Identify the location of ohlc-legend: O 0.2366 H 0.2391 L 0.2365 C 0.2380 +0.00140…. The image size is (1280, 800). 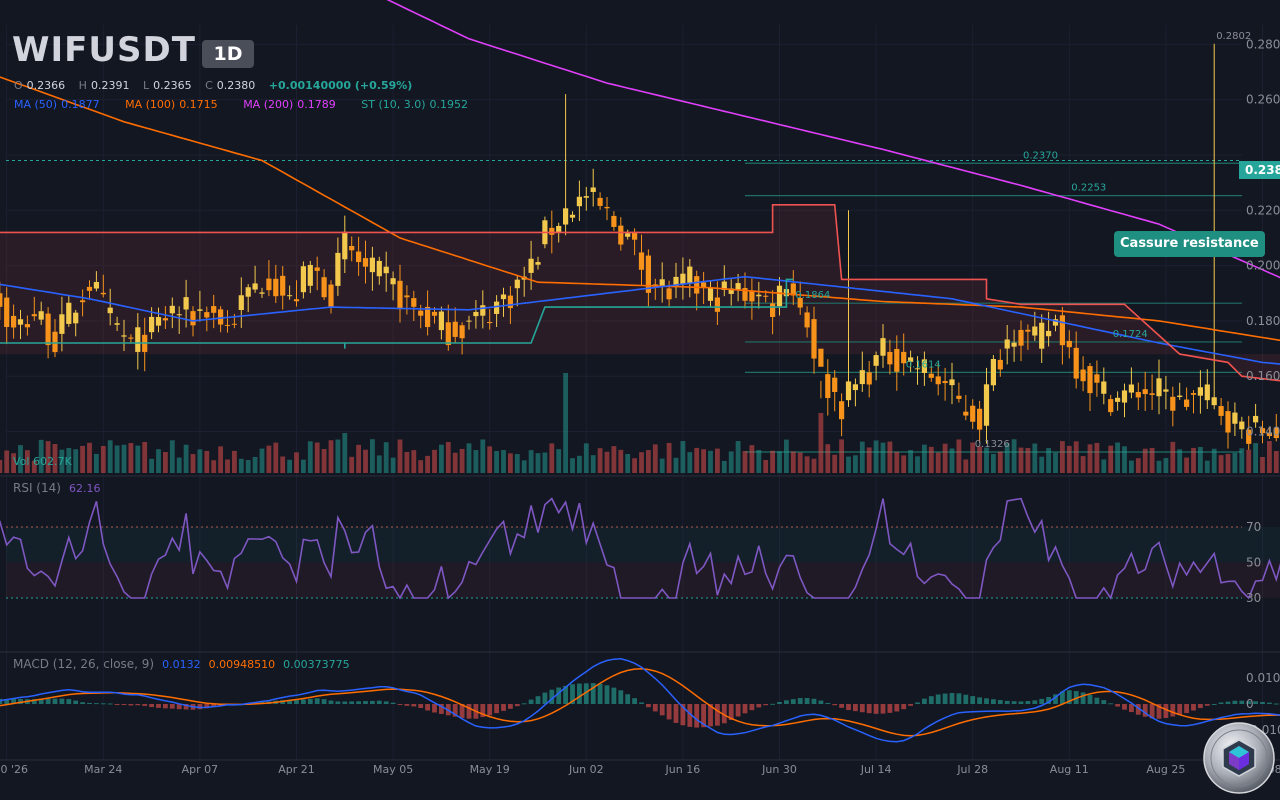
(213, 85).